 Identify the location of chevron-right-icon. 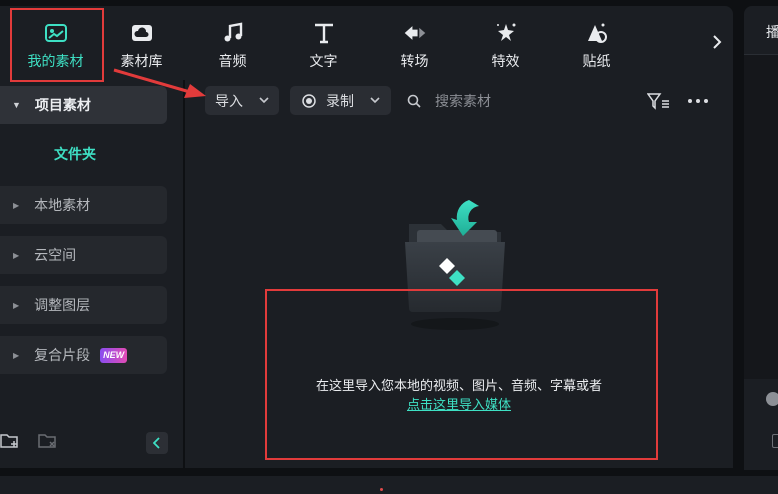
(717, 42).